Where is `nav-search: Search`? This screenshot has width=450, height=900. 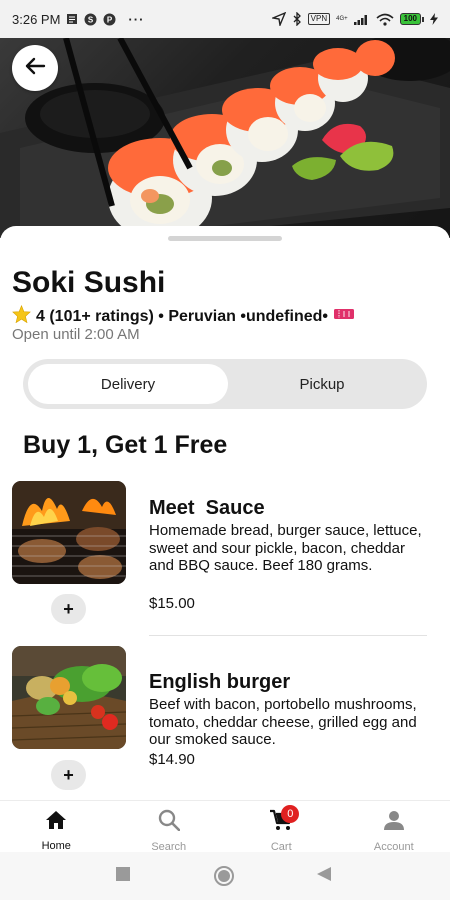 nav-search: Search is located at coordinates (169, 827).